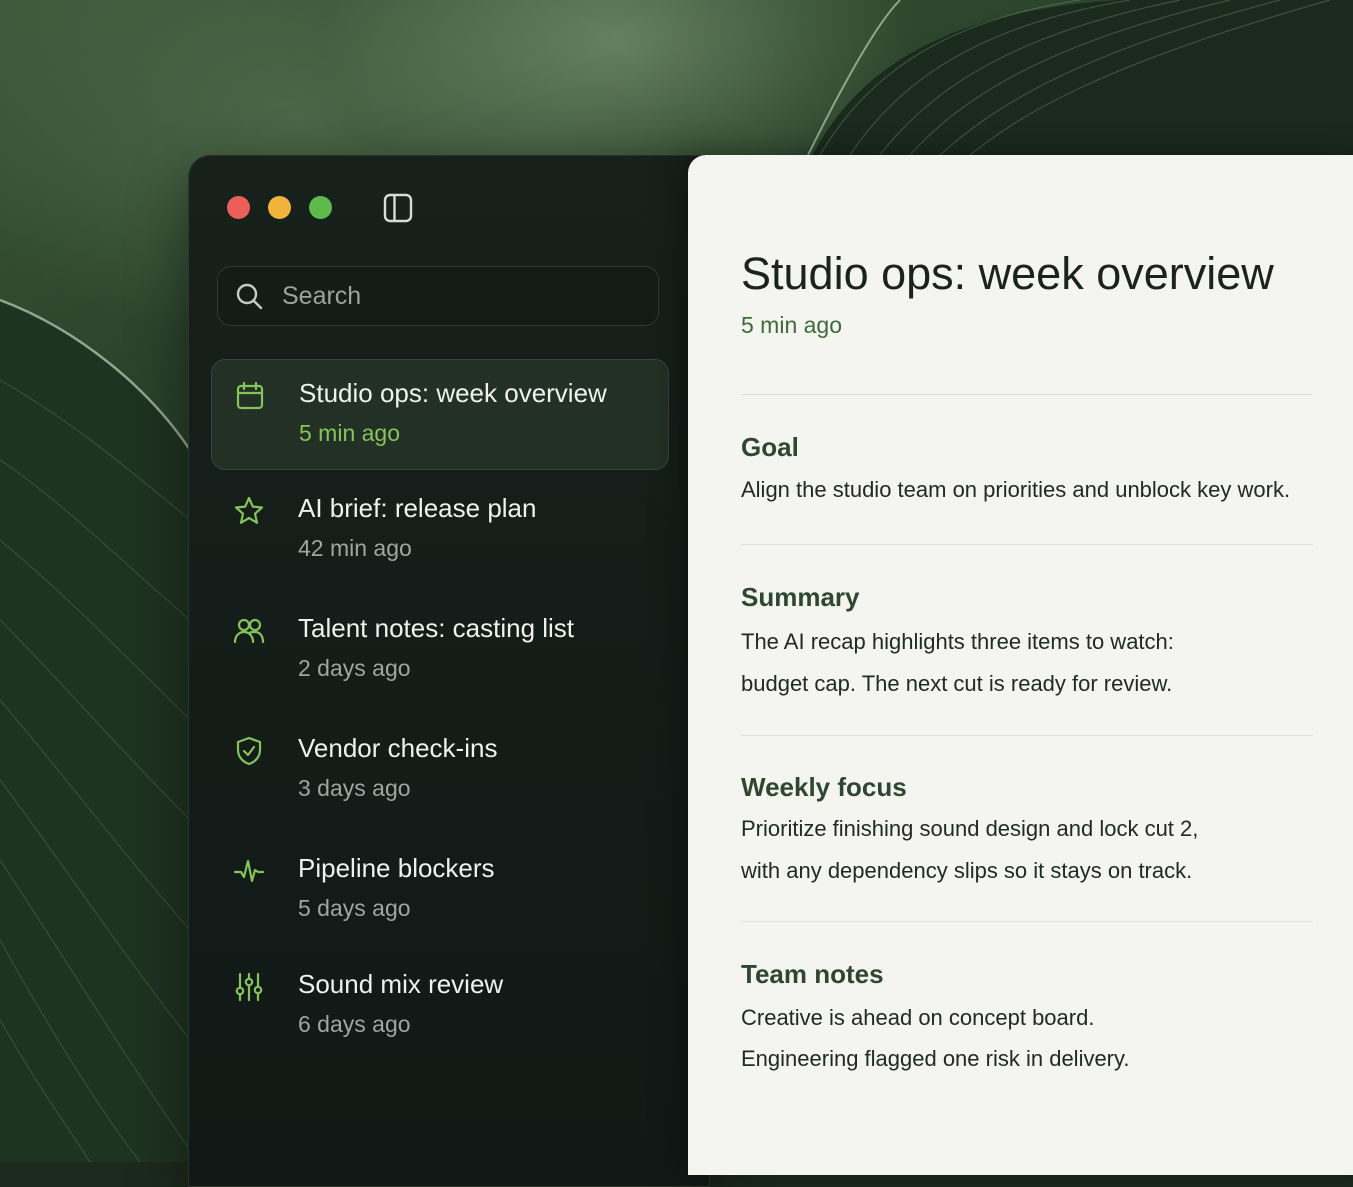 This screenshot has width=1353, height=1187. I want to click on note-timestamp: 5 min ago, so click(792, 325).